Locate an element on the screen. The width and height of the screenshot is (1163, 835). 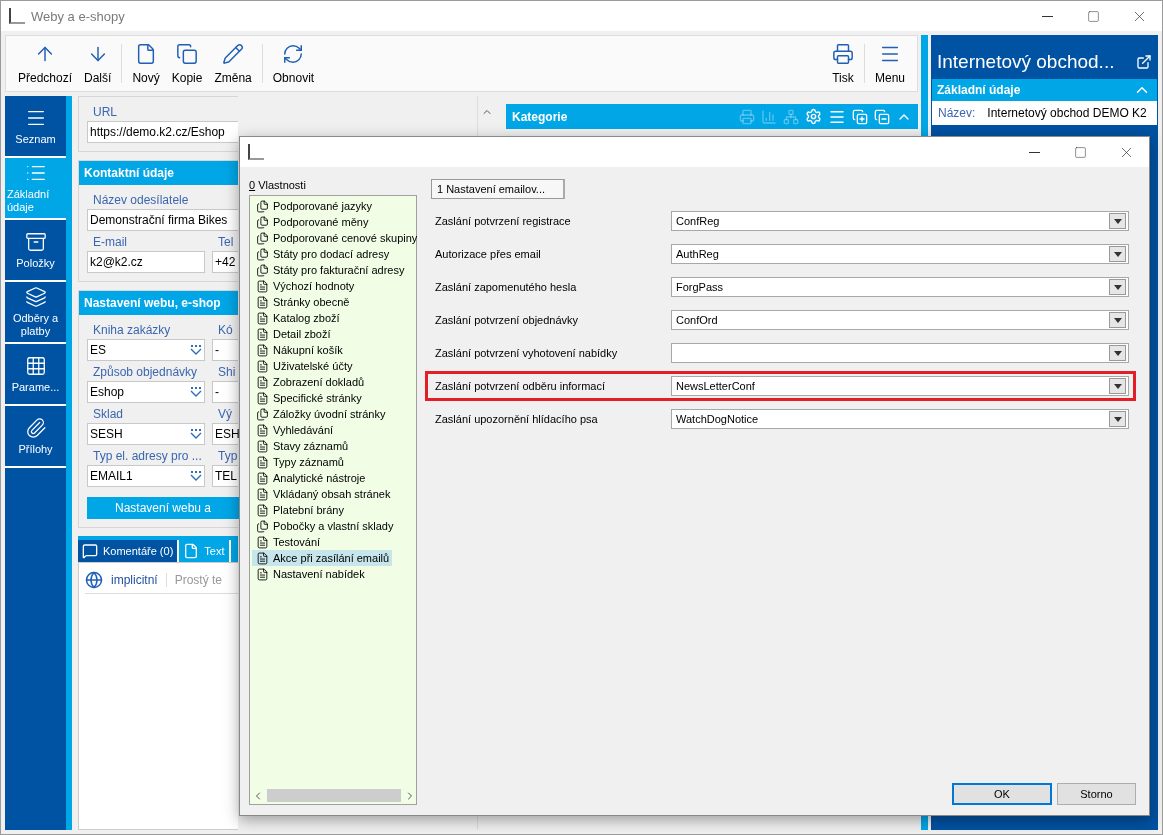
list-item: Podporované měny is located at coordinates (312, 222).